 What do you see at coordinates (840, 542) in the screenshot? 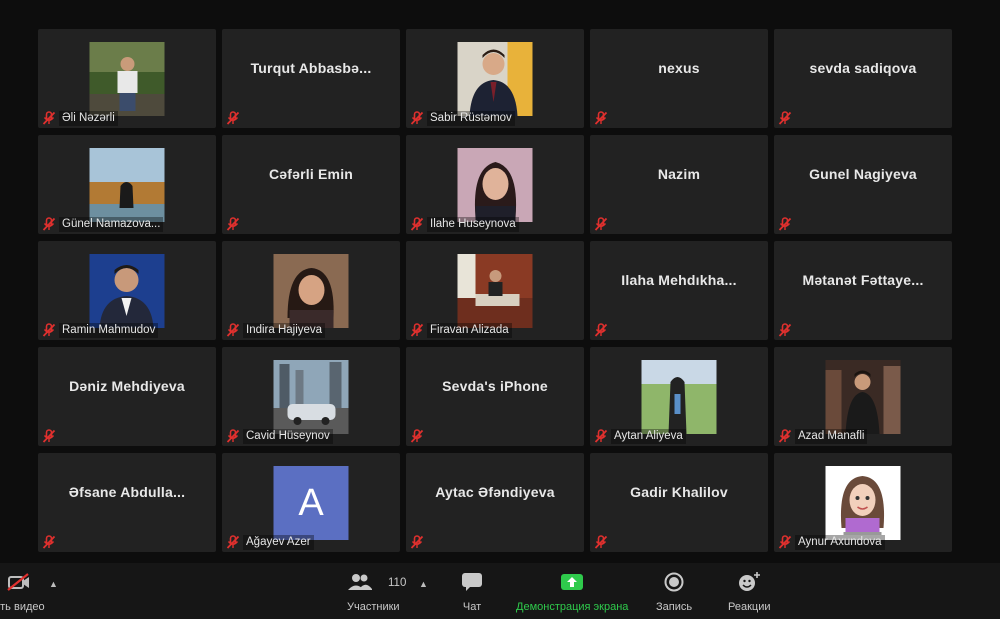
I see `participant-name: Aynur Axundova` at bounding box center [840, 542].